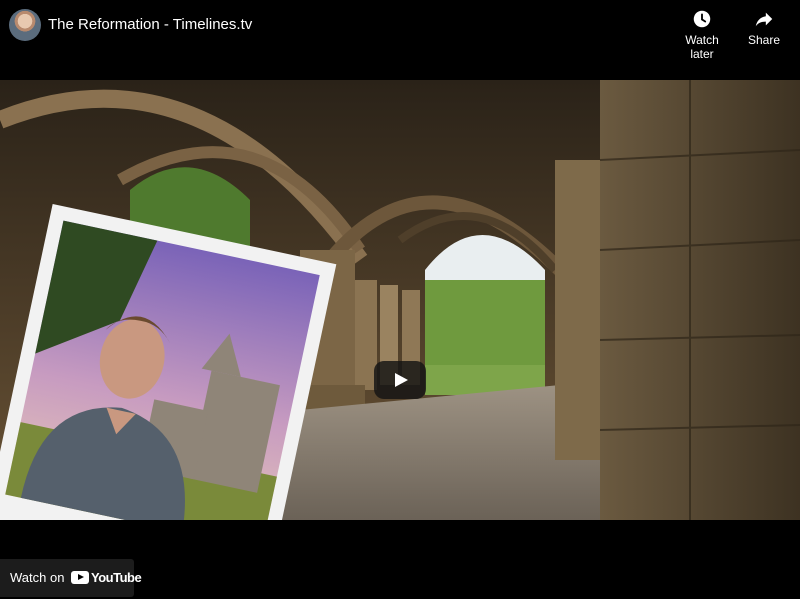 The width and height of the screenshot is (800, 599). I want to click on share-label: Share, so click(764, 40).